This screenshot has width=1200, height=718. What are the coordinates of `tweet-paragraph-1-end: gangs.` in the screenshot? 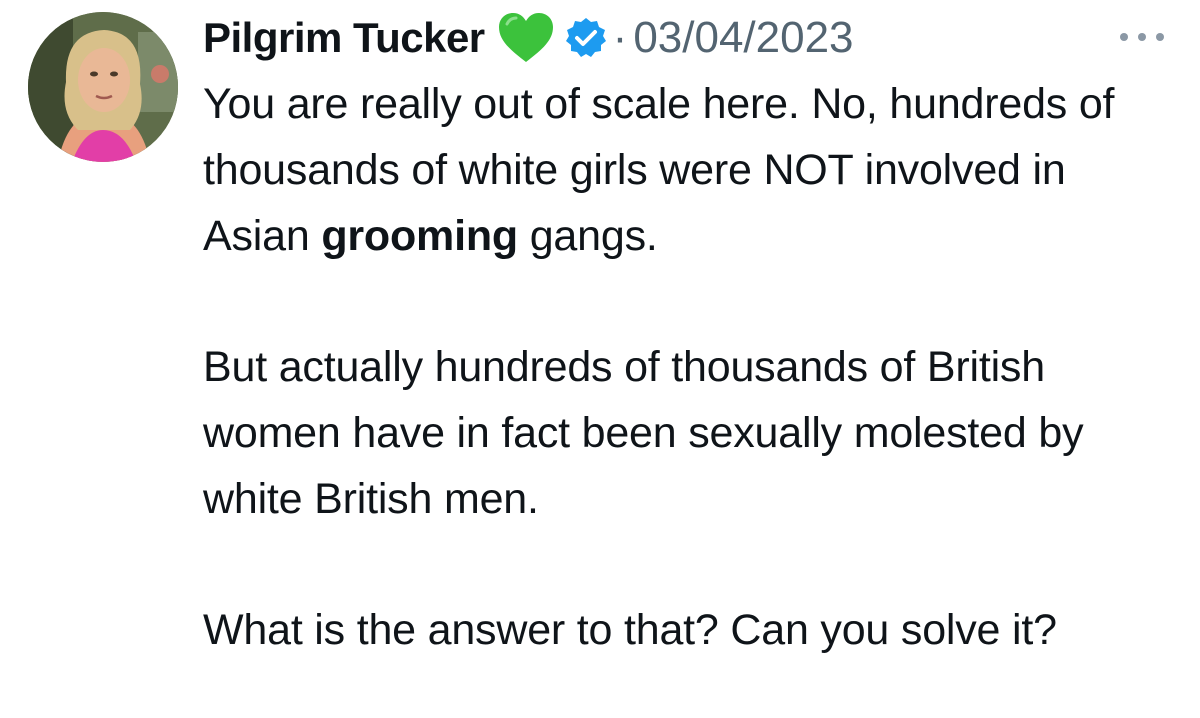 It's located at (587, 235).